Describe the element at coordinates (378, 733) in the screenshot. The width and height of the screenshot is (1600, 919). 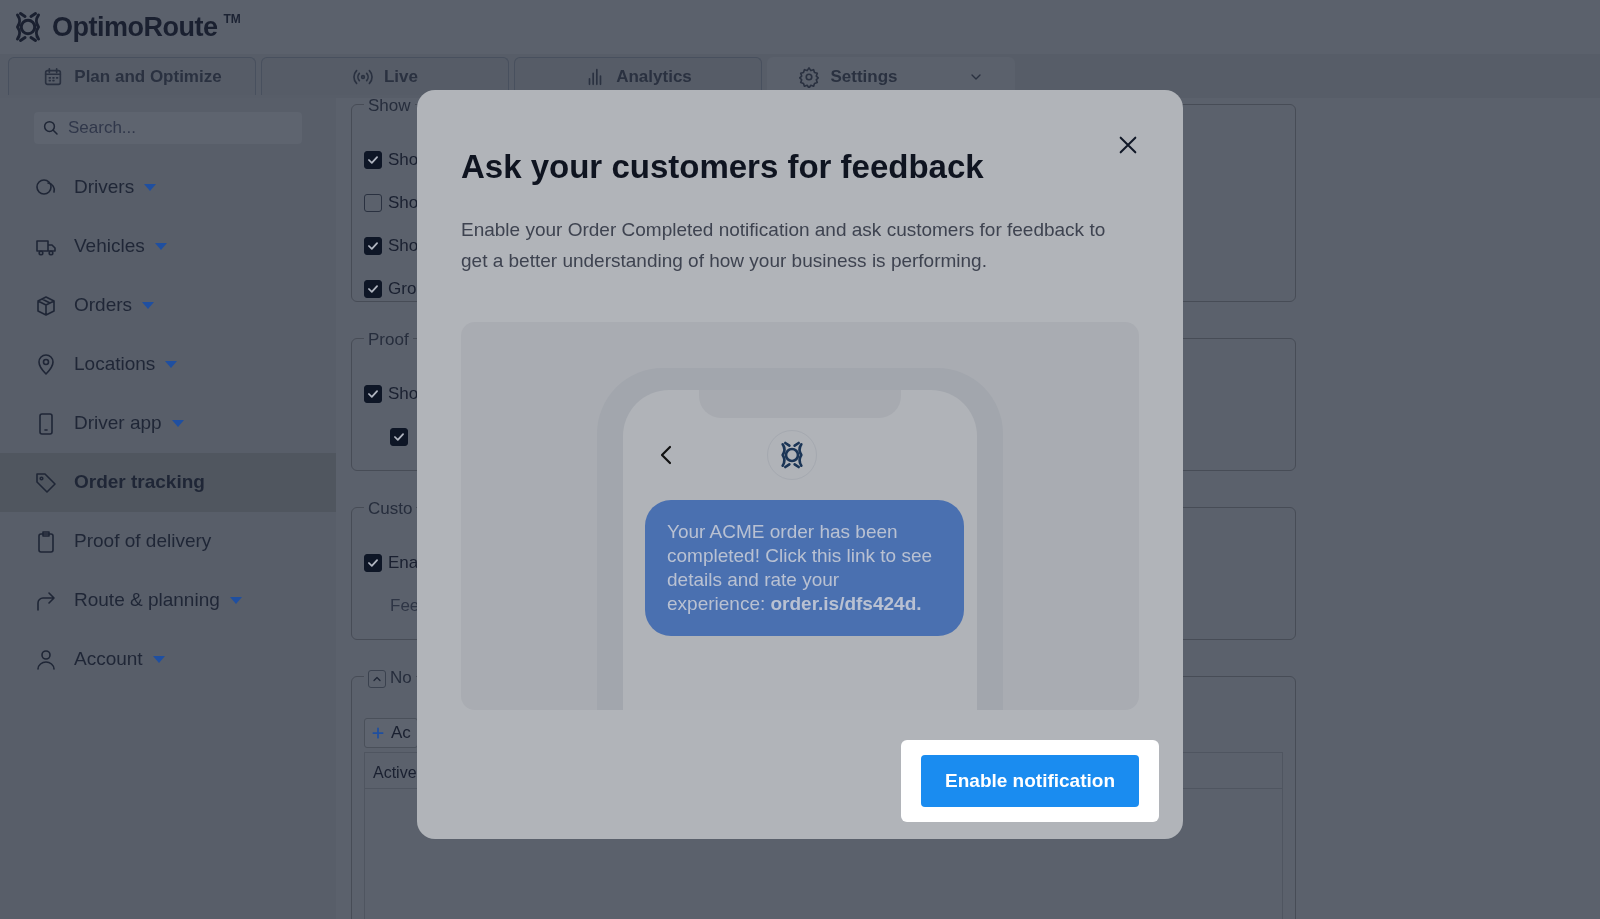
I see `plus-icon` at that location.